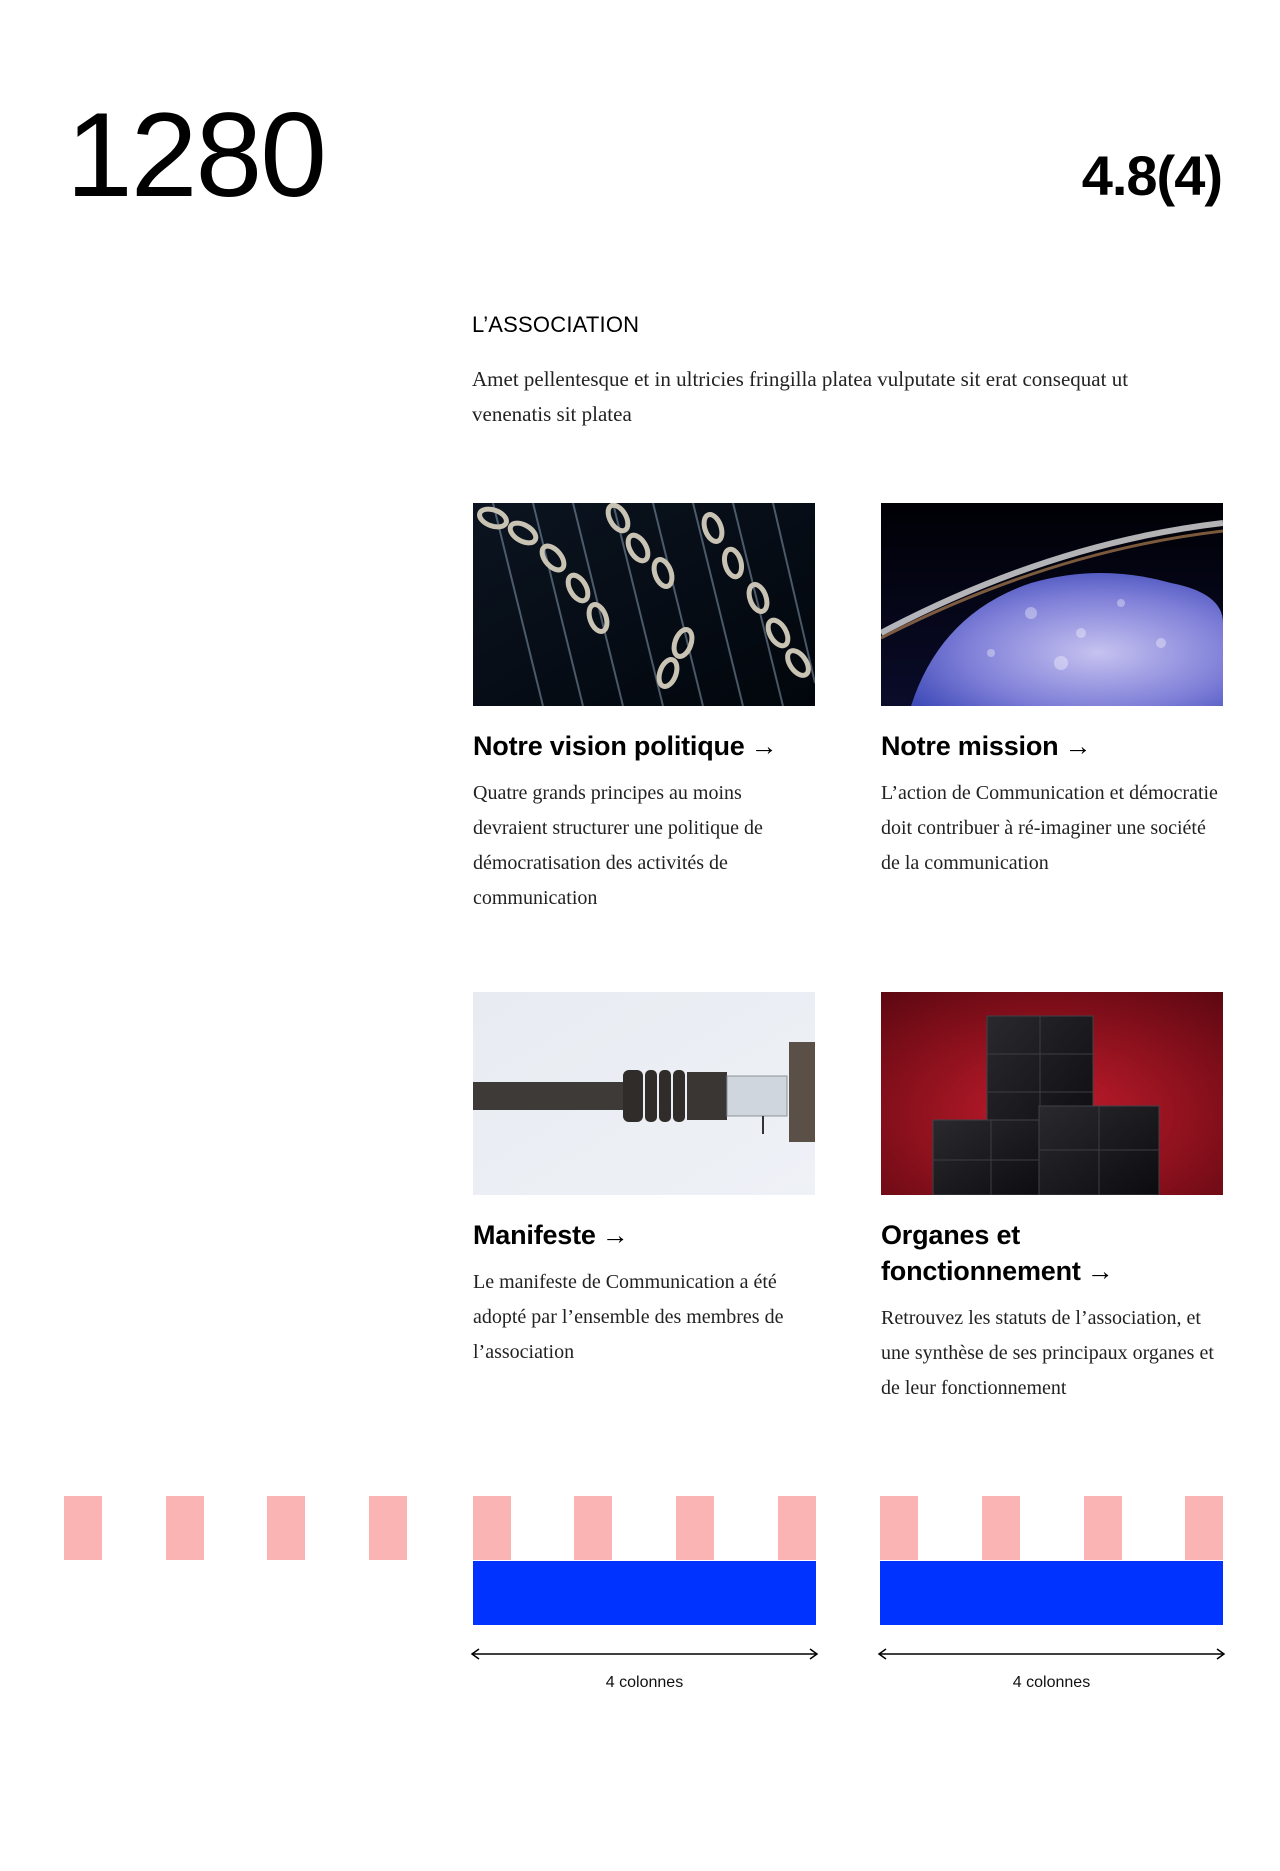 The image size is (1280, 1871). What do you see at coordinates (644, 1235) in the screenshot?
I see `card-title: Manifeste →` at bounding box center [644, 1235].